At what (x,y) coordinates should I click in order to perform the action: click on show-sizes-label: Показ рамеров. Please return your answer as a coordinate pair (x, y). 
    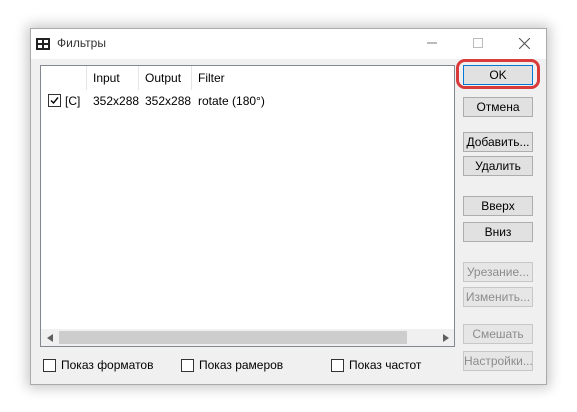
    Looking at the image, I should click on (241, 365).